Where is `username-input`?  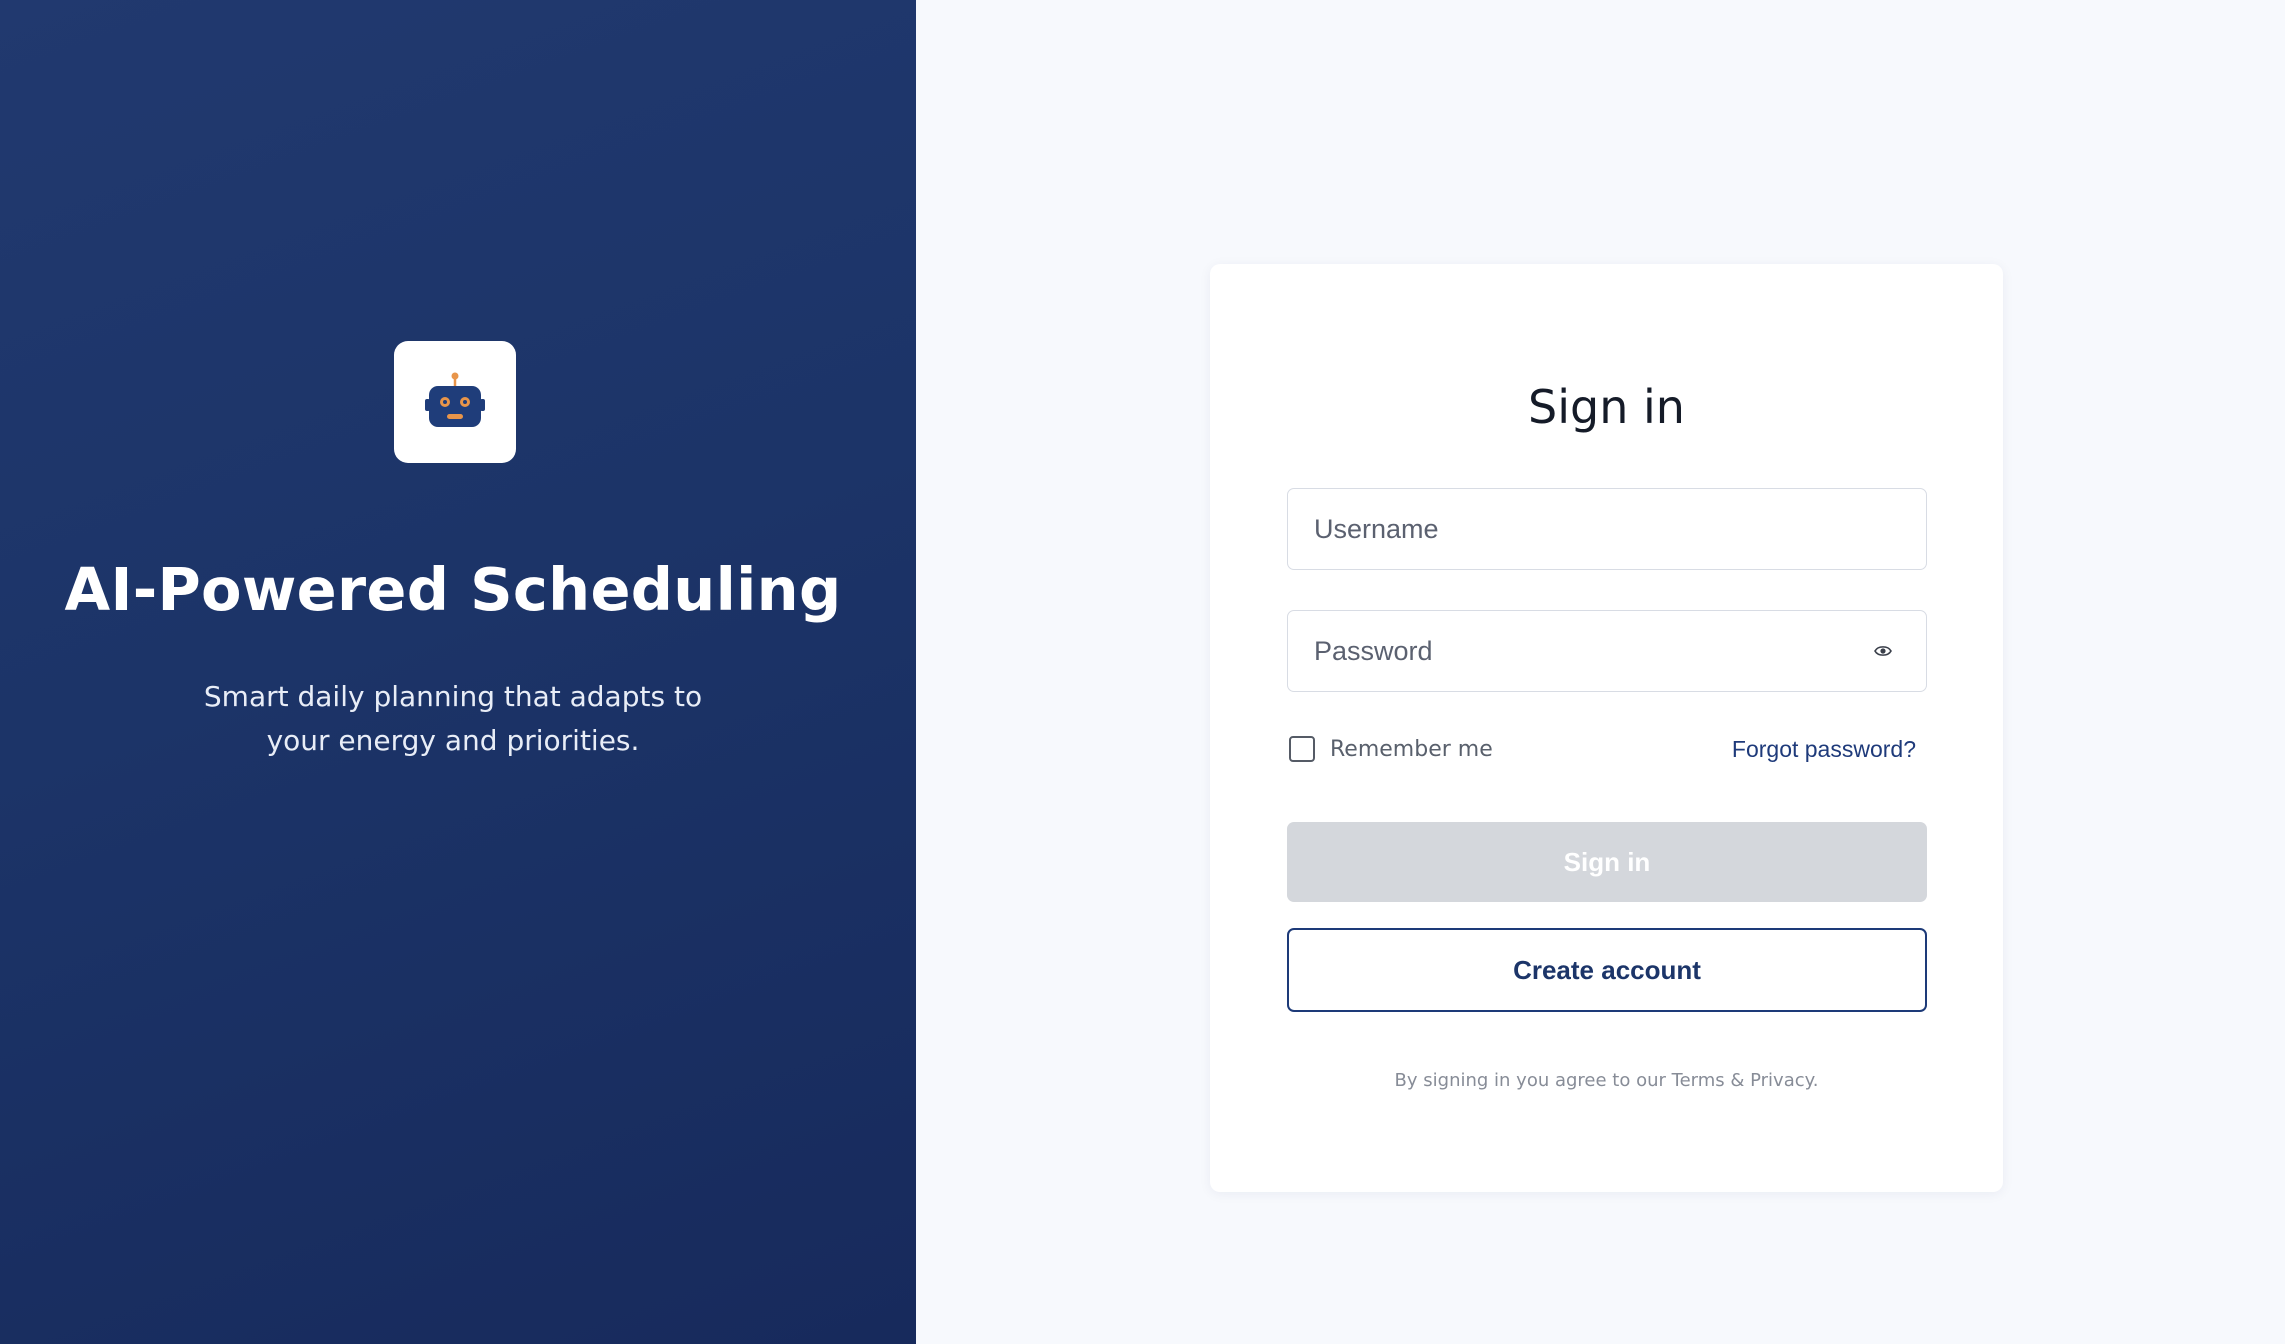 username-input is located at coordinates (1607, 529).